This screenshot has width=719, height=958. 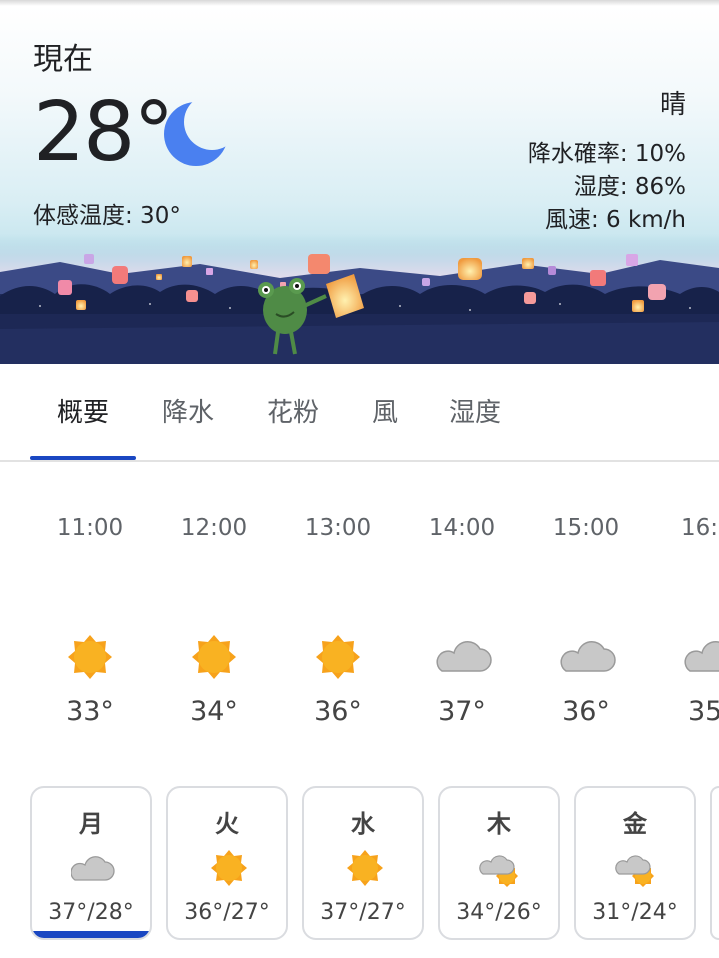 I want to click on day-card: 火 36°/27°, so click(x=227, y=863).